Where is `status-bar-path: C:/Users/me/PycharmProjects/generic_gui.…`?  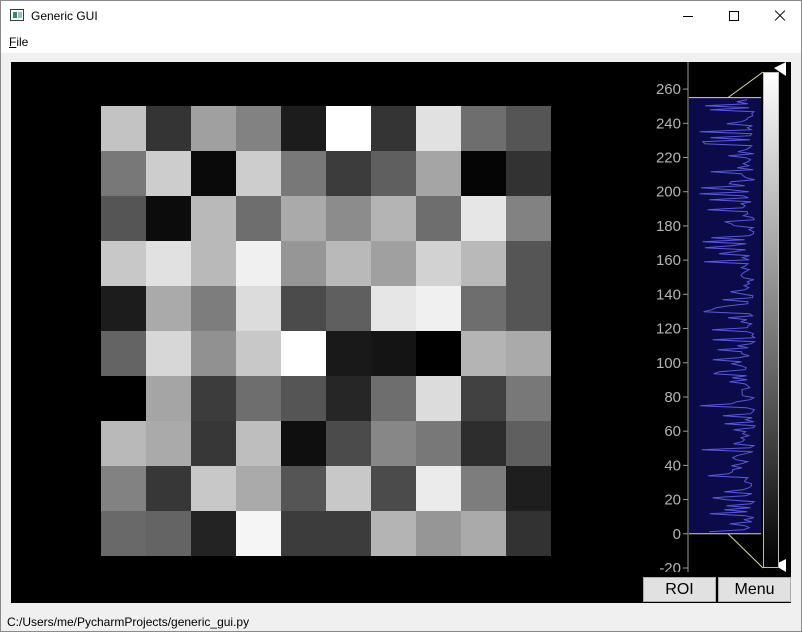 status-bar-path: C:/Users/me/PycharmProjects/generic_gui.… is located at coordinates (128, 622).